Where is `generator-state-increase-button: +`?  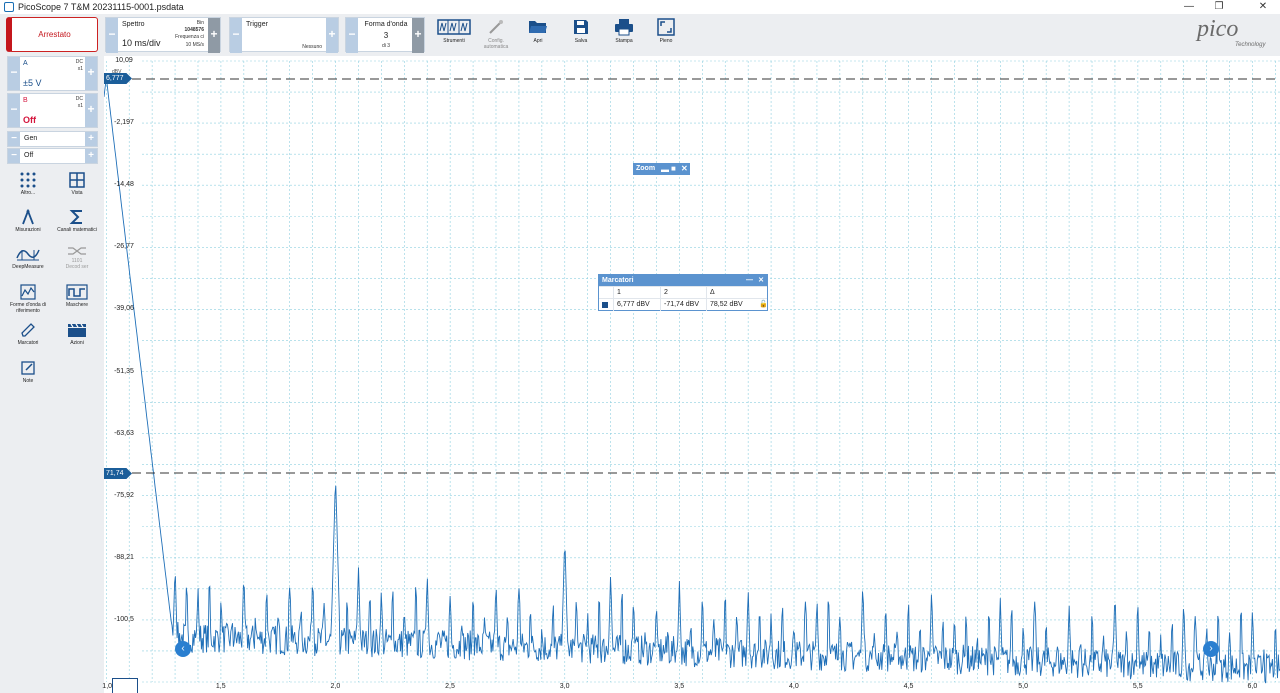 generator-state-increase-button: + is located at coordinates (91, 156).